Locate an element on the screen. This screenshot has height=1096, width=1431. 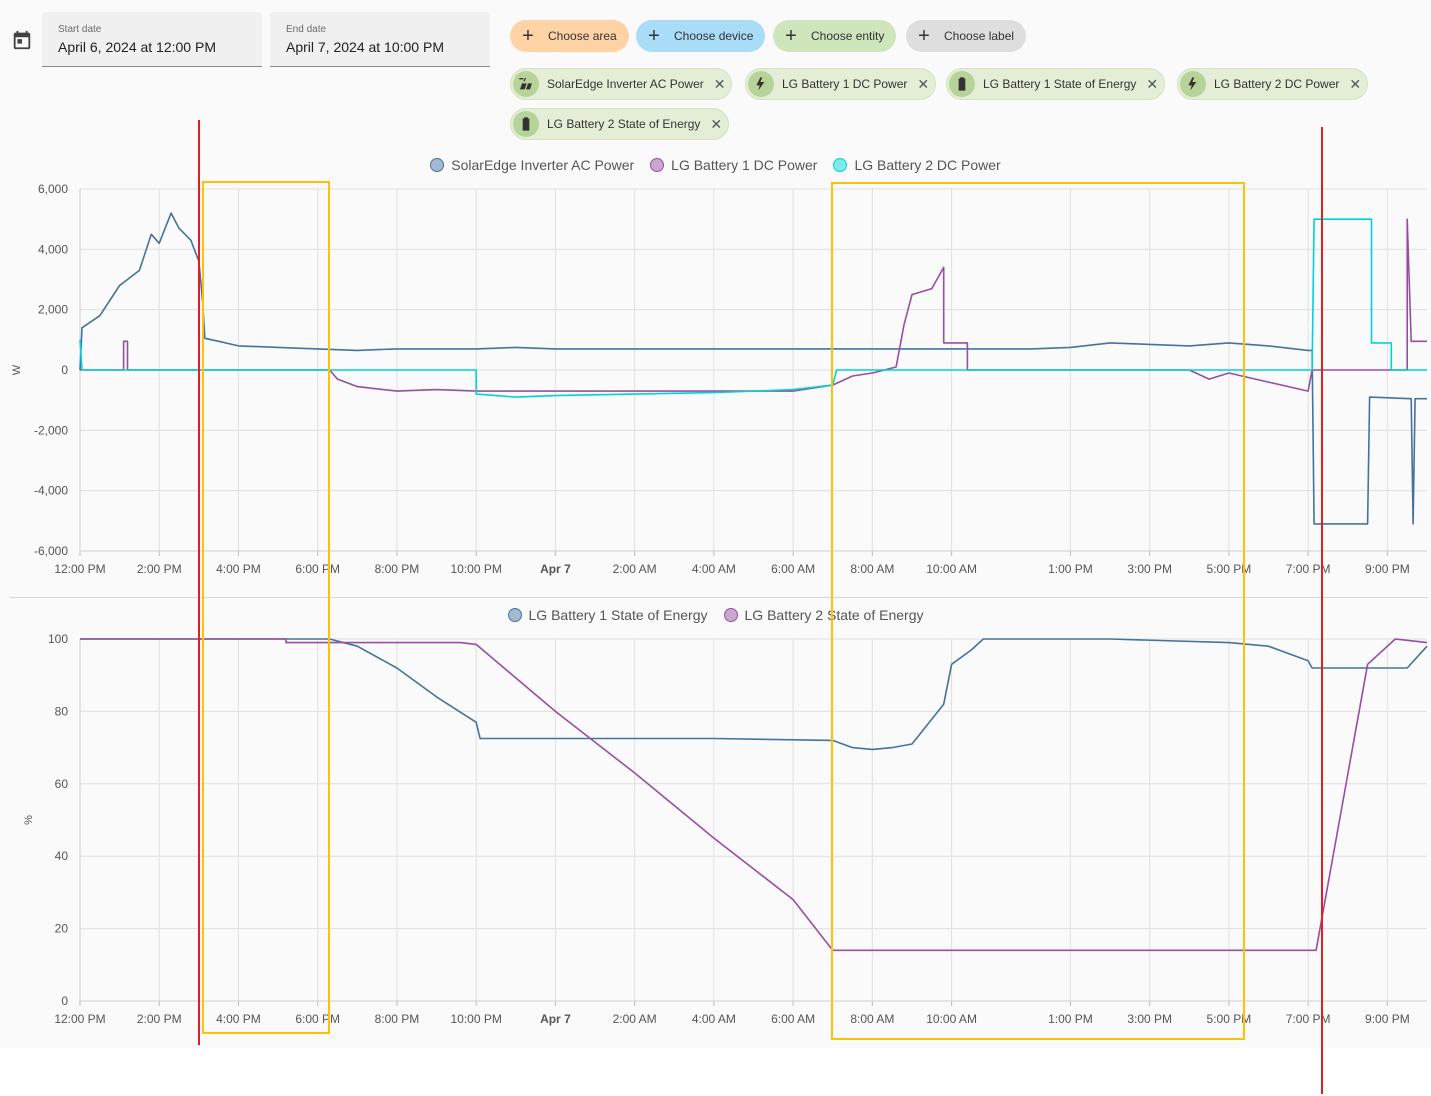
y-tick-label: 100 is located at coordinates (58, 639).